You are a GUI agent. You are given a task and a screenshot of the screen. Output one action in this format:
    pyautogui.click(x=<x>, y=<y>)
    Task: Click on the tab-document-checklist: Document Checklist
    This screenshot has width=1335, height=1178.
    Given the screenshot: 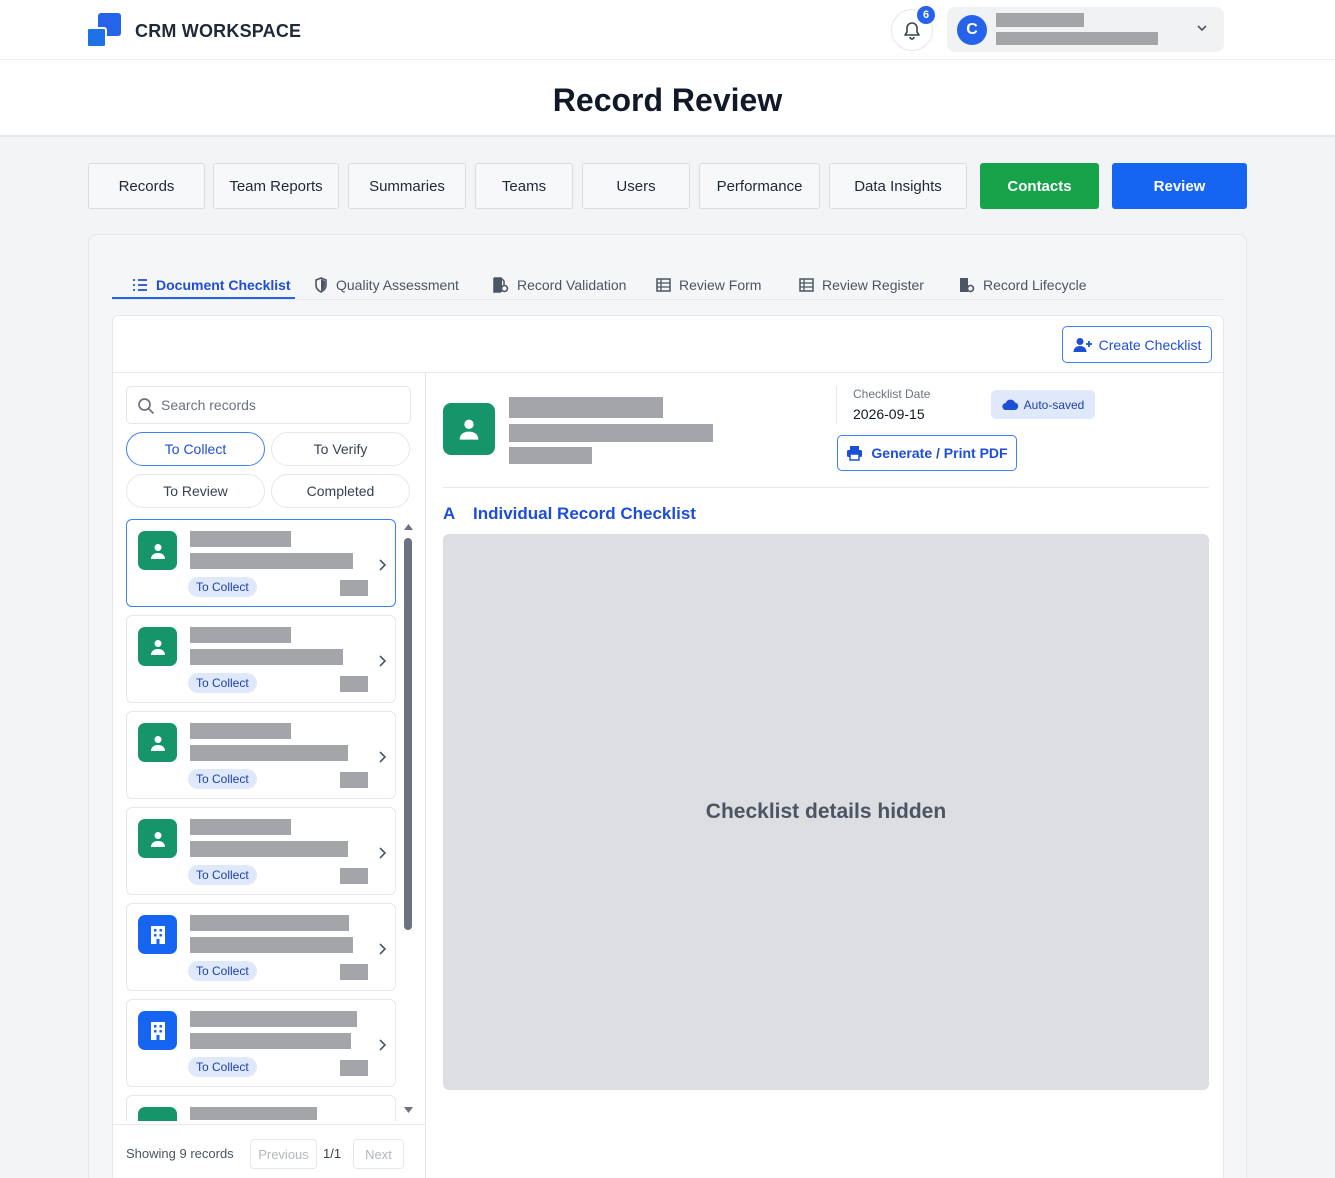 What is the action you would take?
    pyautogui.click(x=211, y=285)
    